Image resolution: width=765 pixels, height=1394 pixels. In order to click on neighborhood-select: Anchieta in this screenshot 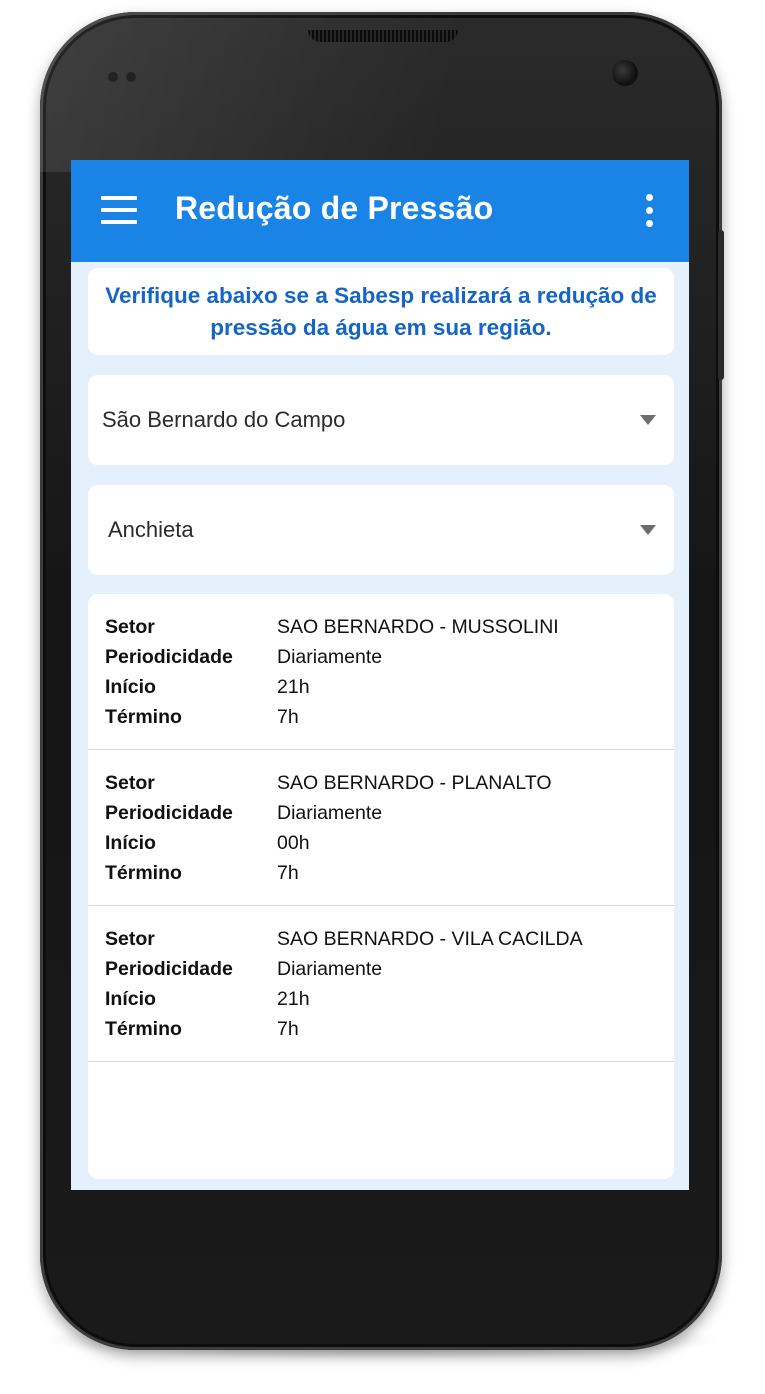, I will do `click(381, 530)`.